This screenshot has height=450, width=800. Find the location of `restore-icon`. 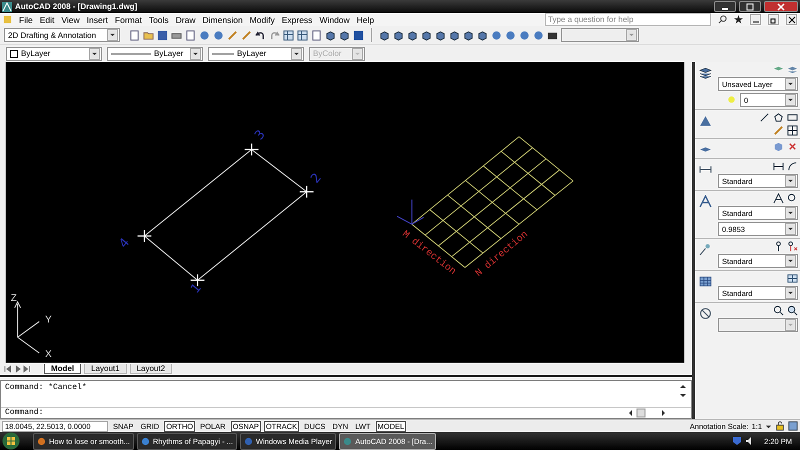

restore-icon is located at coordinates (774, 20).